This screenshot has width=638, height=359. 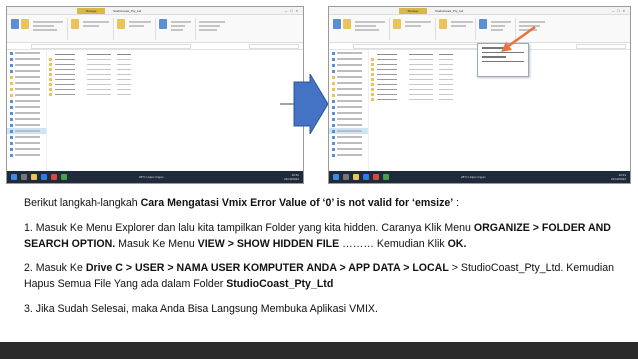 What do you see at coordinates (319, 350) in the screenshot?
I see `footer-bar` at bounding box center [319, 350].